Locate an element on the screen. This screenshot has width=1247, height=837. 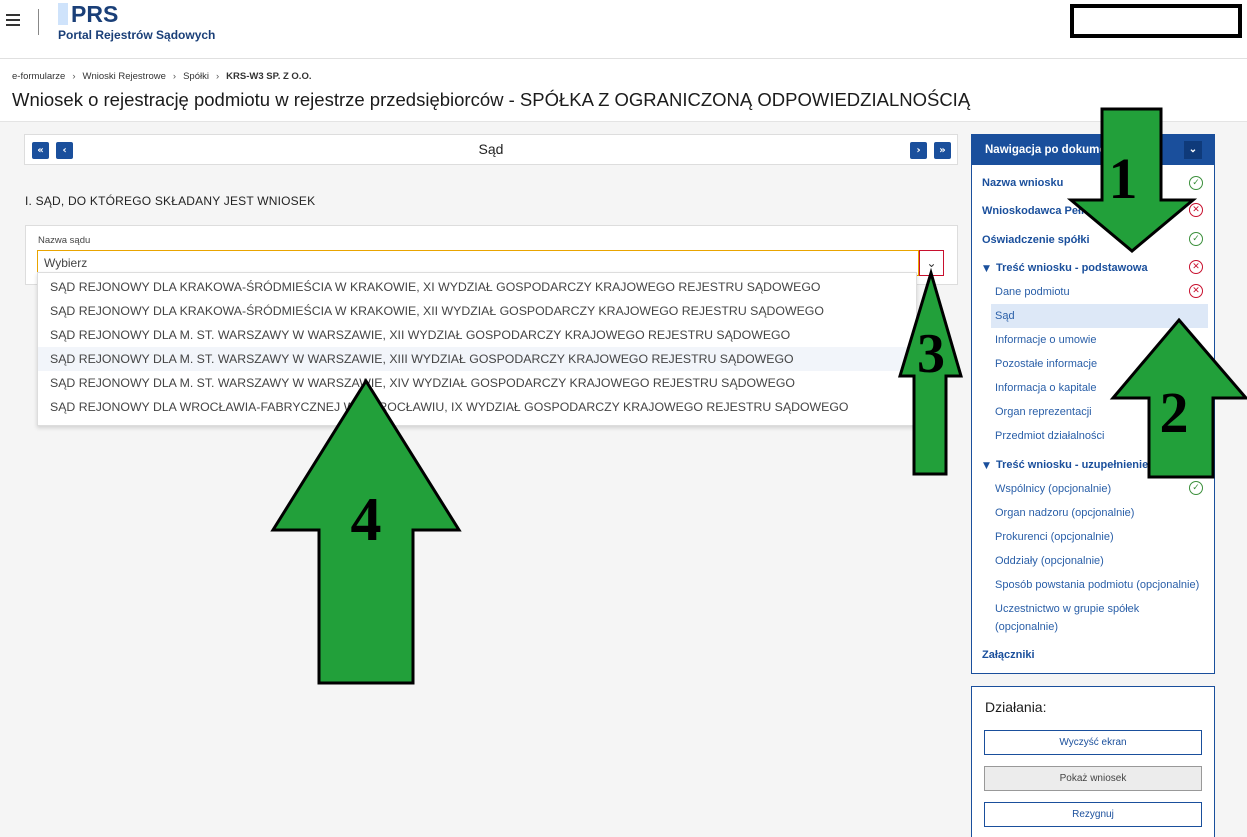
annotation-label-2: 2 is located at coordinates (1174, 412).